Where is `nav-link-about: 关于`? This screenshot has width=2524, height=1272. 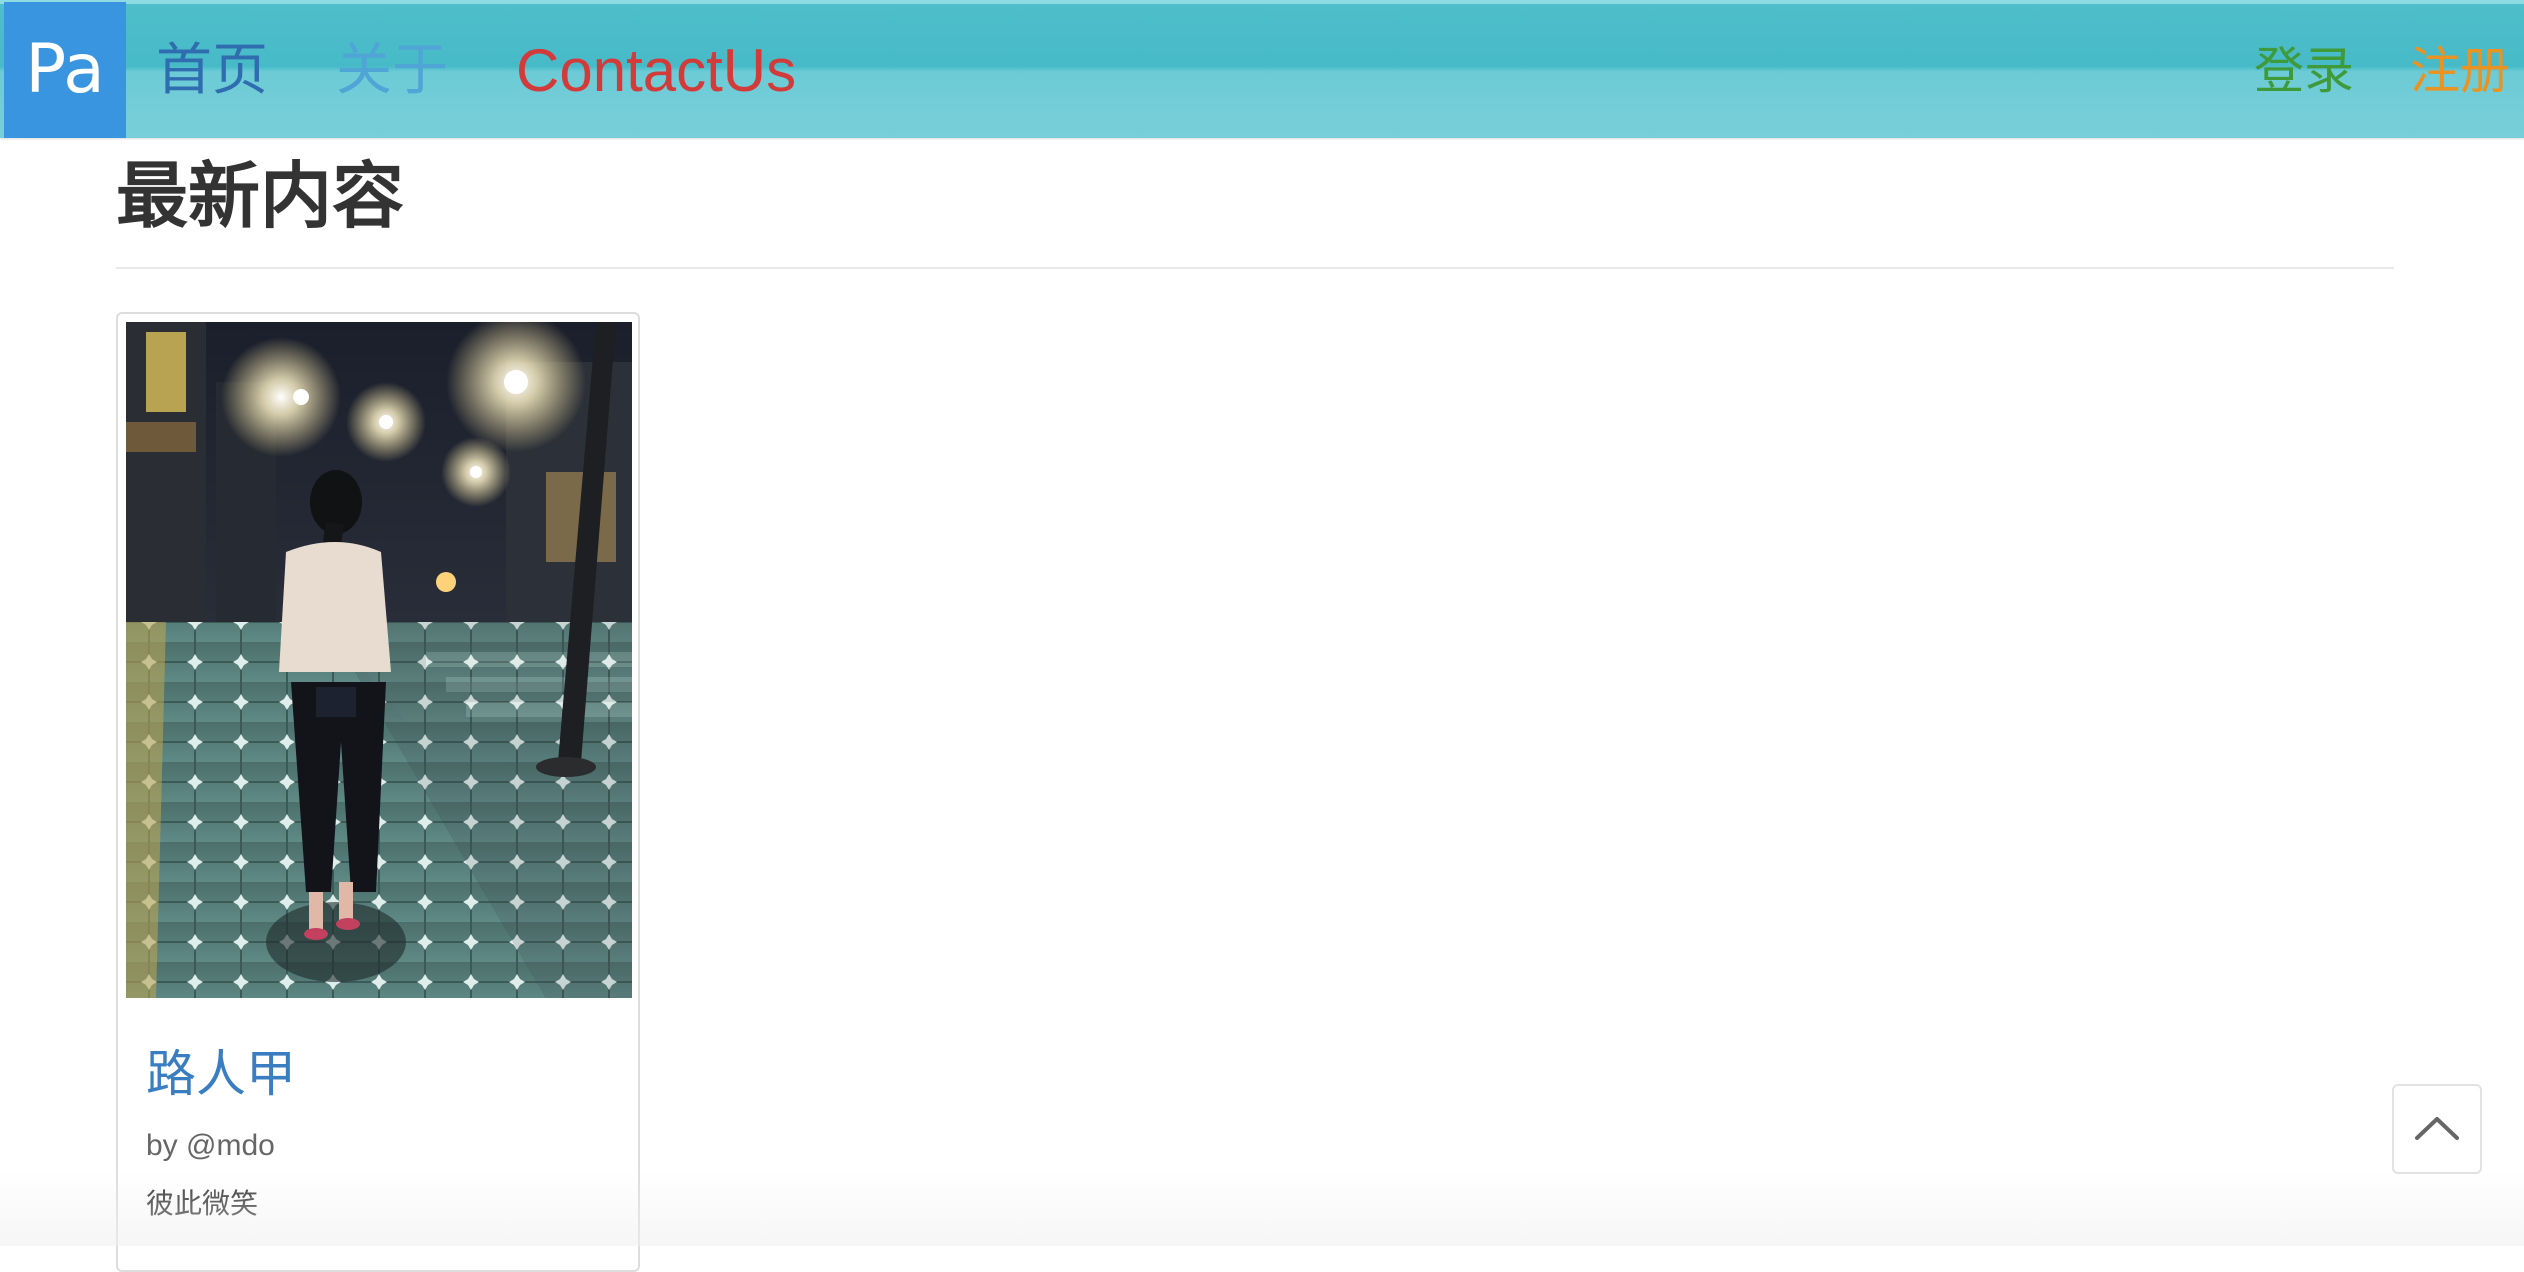 nav-link-about: 关于 is located at coordinates (392, 69).